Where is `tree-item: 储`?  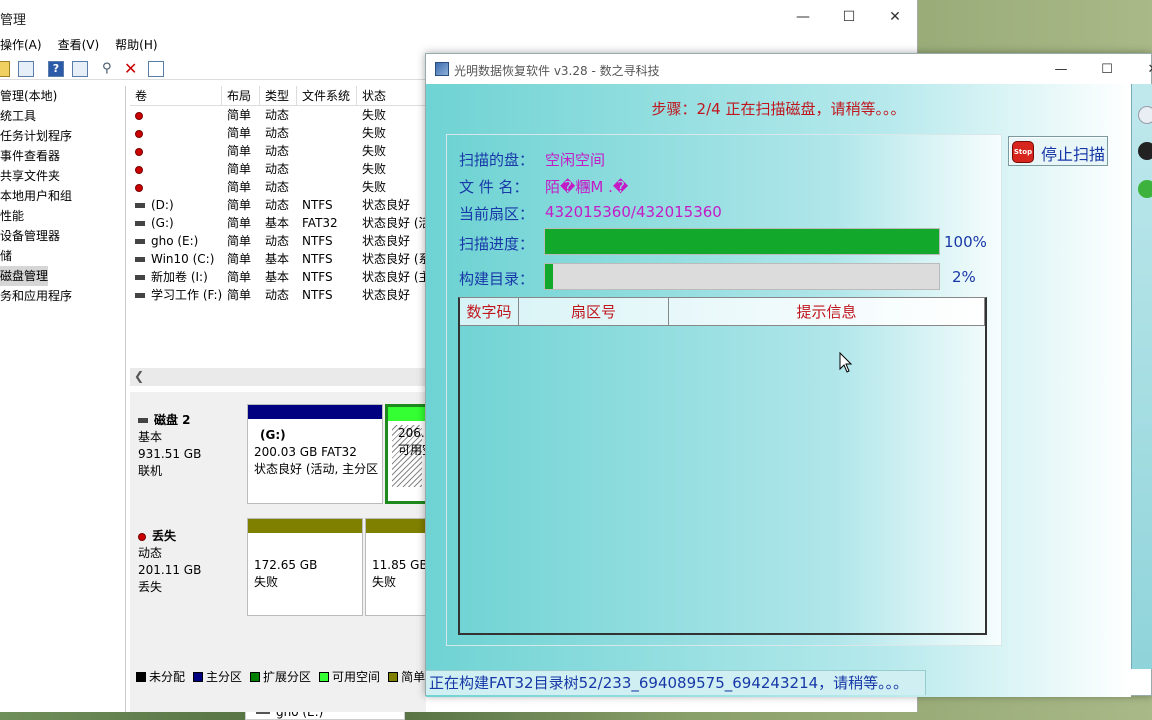 tree-item: 储 is located at coordinates (62, 256).